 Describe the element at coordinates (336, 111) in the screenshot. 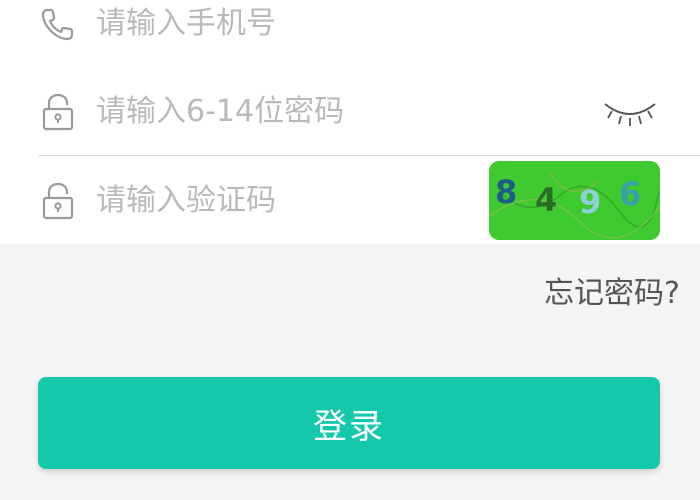

I see `password-input` at that location.